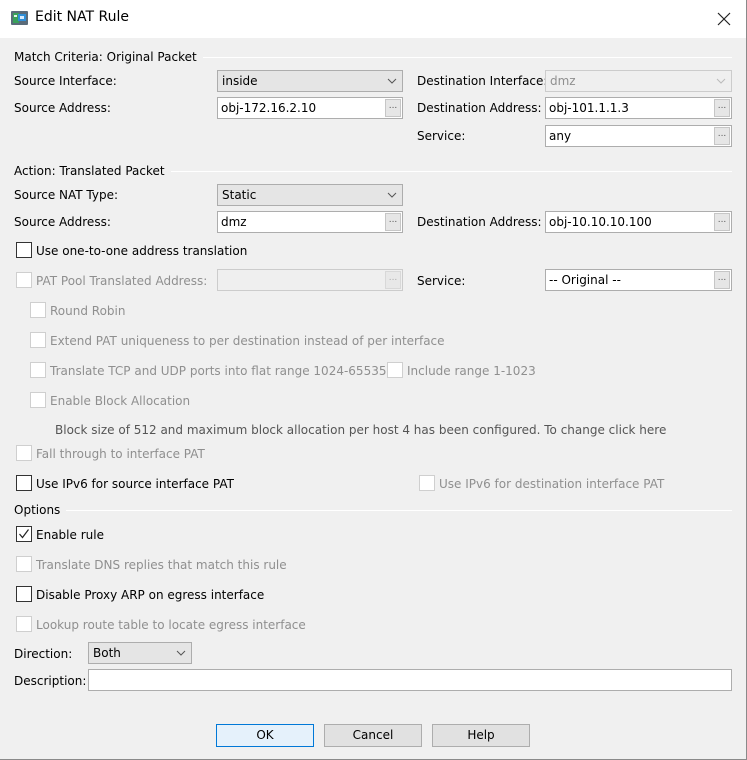  Describe the element at coordinates (427, 483) in the screenshot. I see `ipv6-destination-checkbox` at that location.